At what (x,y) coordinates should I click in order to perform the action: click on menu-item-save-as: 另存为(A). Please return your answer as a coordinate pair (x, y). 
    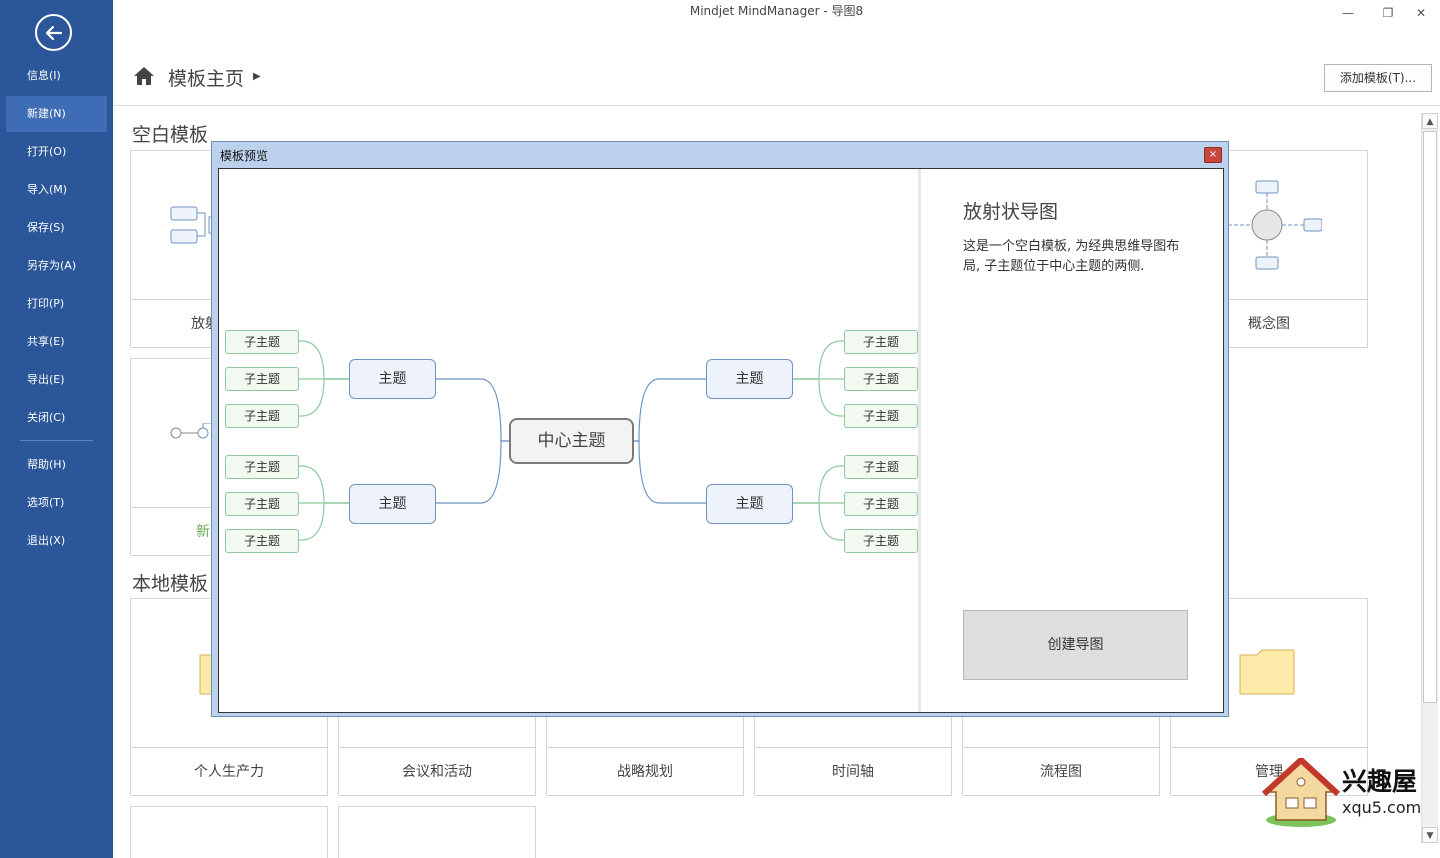
    Looking at the image, I should click on (56, 266).